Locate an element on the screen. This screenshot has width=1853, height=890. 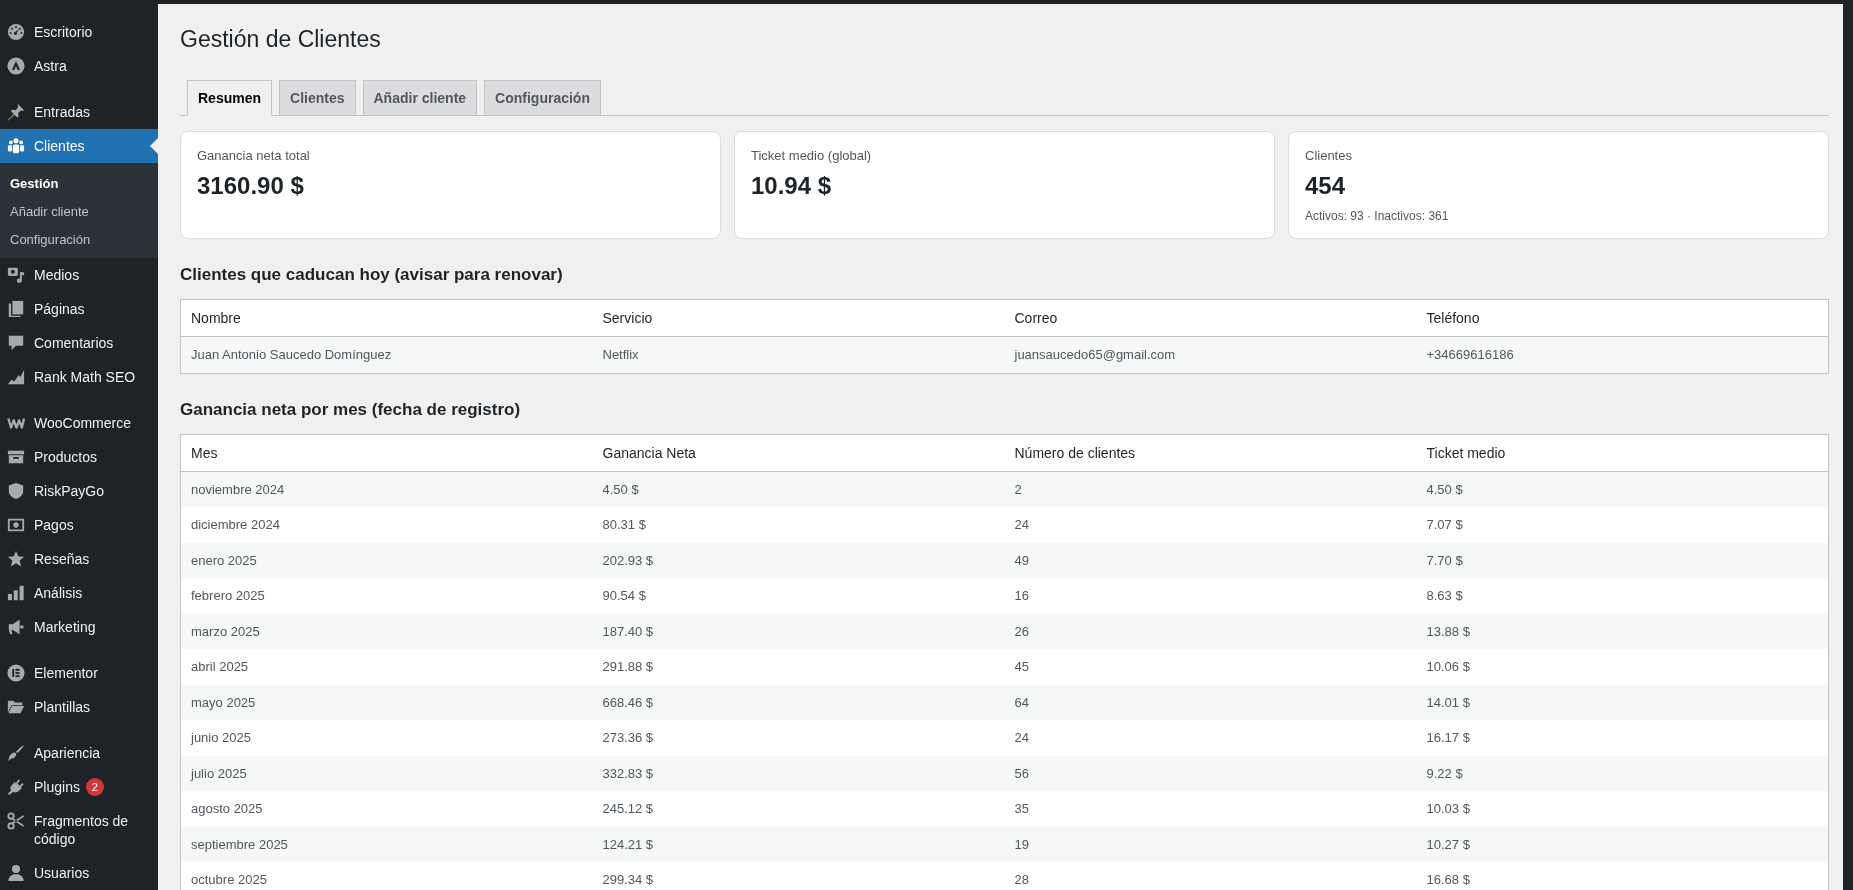
megaphone-icon is located at coordinates (16, 627).